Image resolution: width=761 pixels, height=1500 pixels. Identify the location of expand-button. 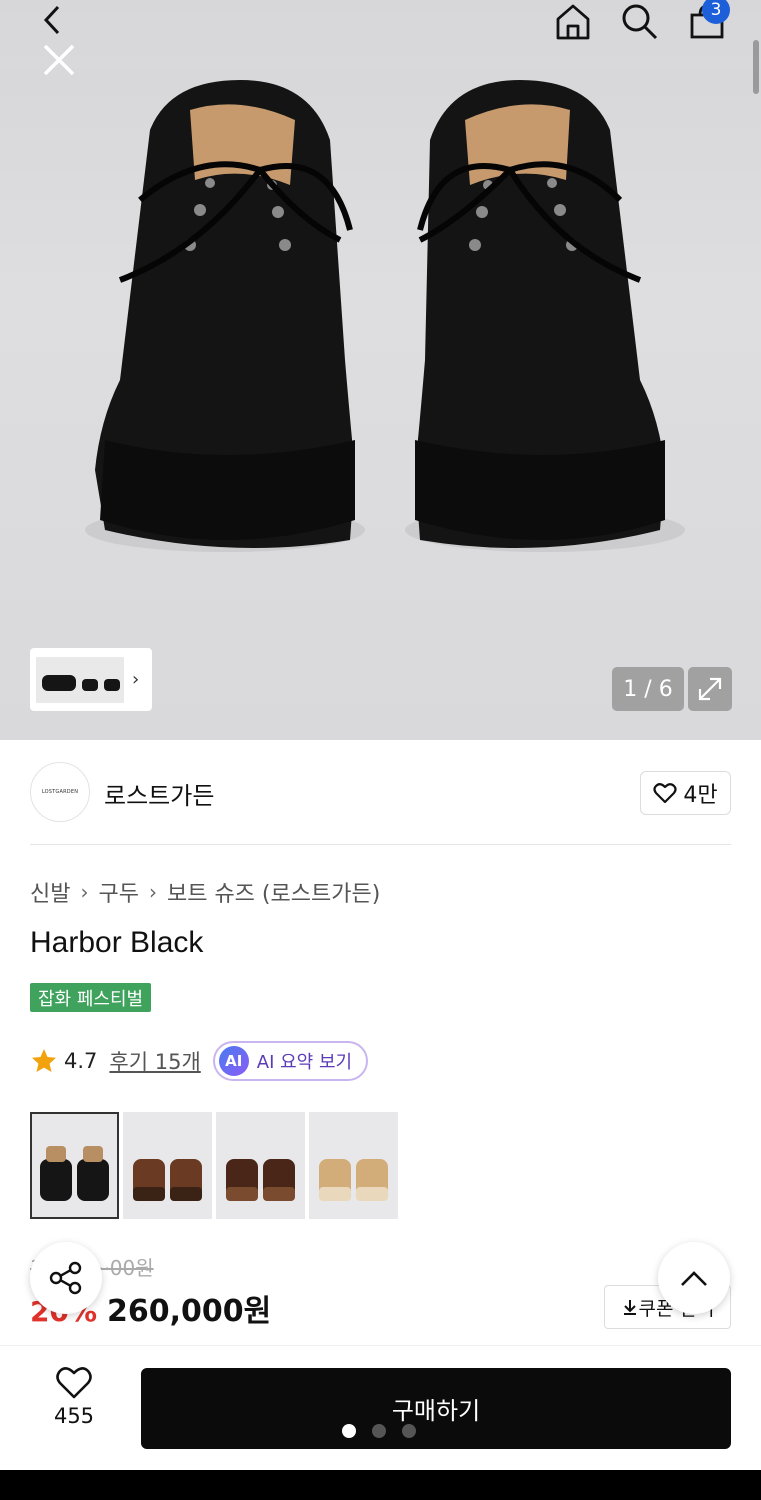
(710, 689).